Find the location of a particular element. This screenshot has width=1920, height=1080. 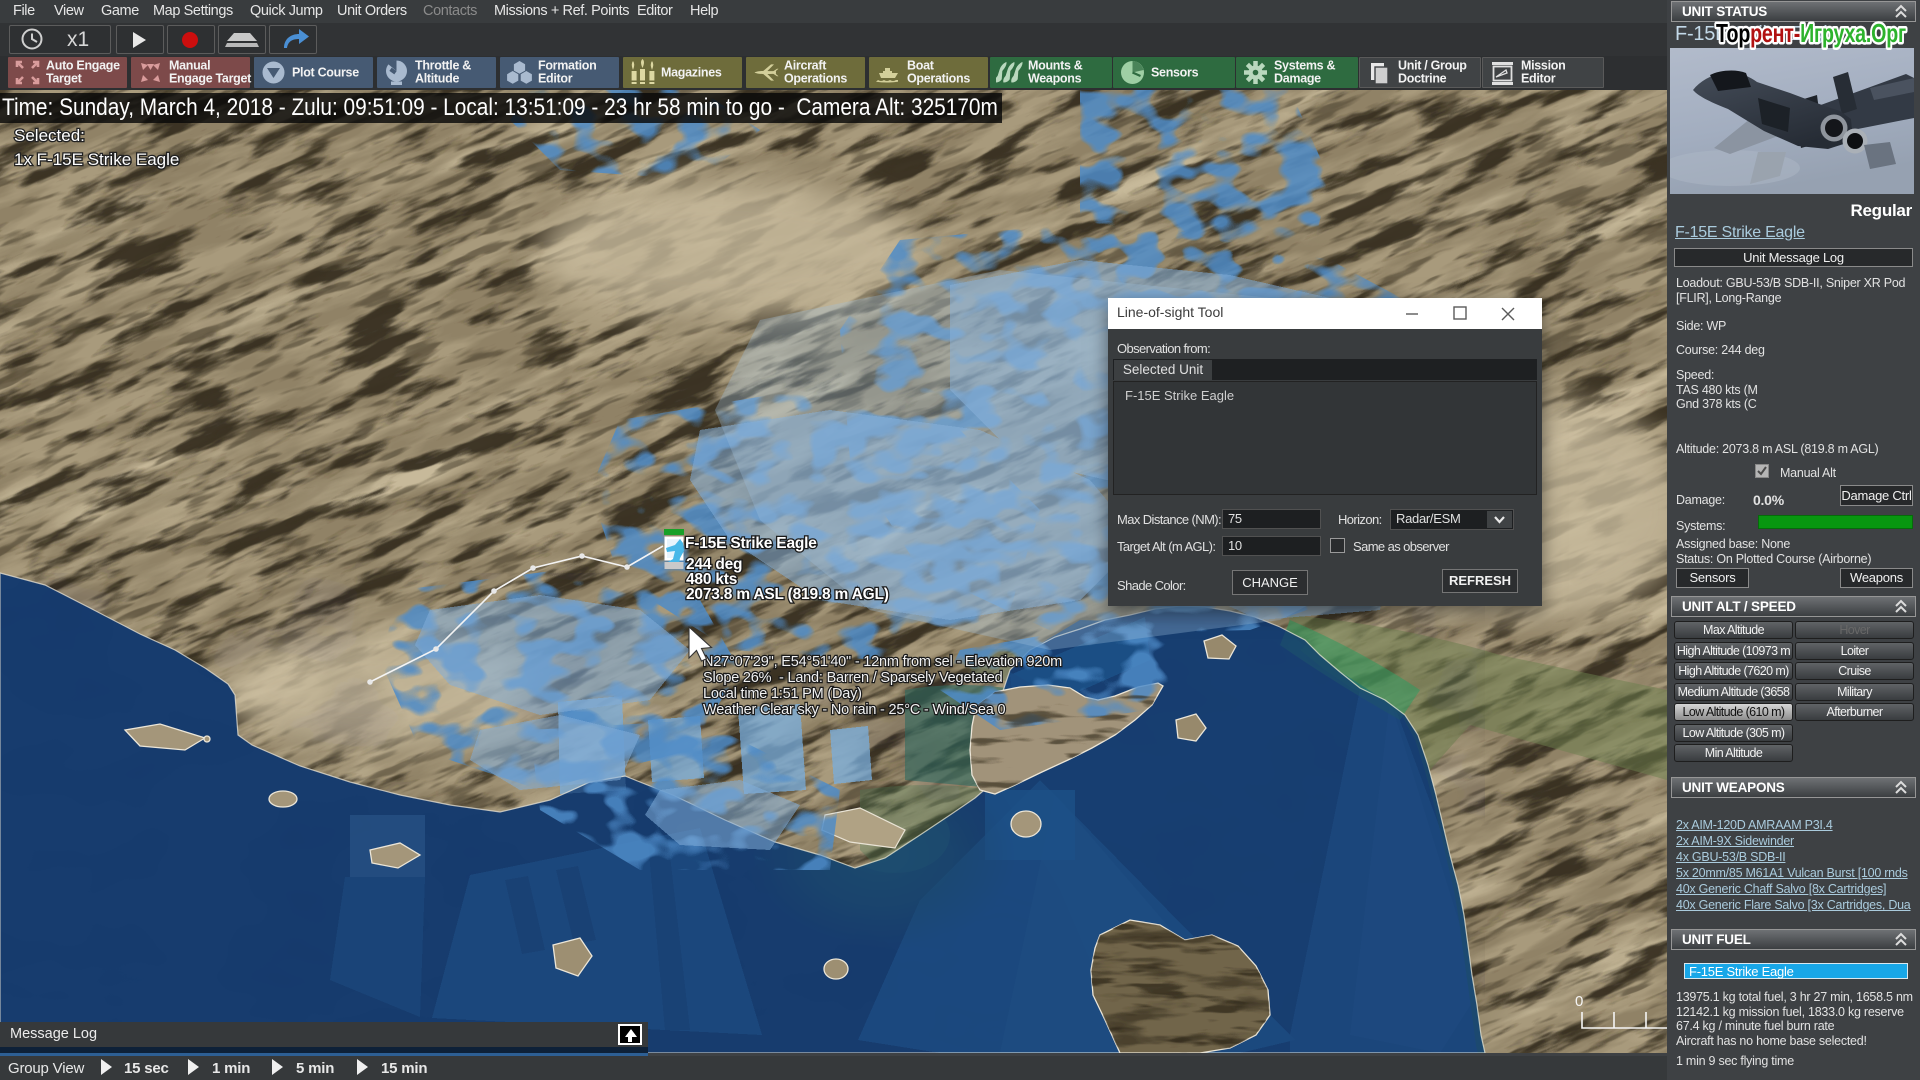

svg-text: Торрент-Игруха.Орг is located at coordinates (1811, 33).